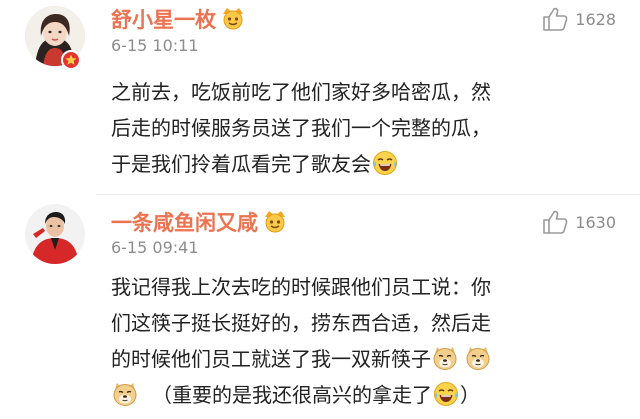 This screenshot has height=419, width=640. Describe the element at coordinates (301, 92) in the screenshot. I see `comment-line: 之前去，吃饭前吃了他们家好多哈密瓜，然` at that location.